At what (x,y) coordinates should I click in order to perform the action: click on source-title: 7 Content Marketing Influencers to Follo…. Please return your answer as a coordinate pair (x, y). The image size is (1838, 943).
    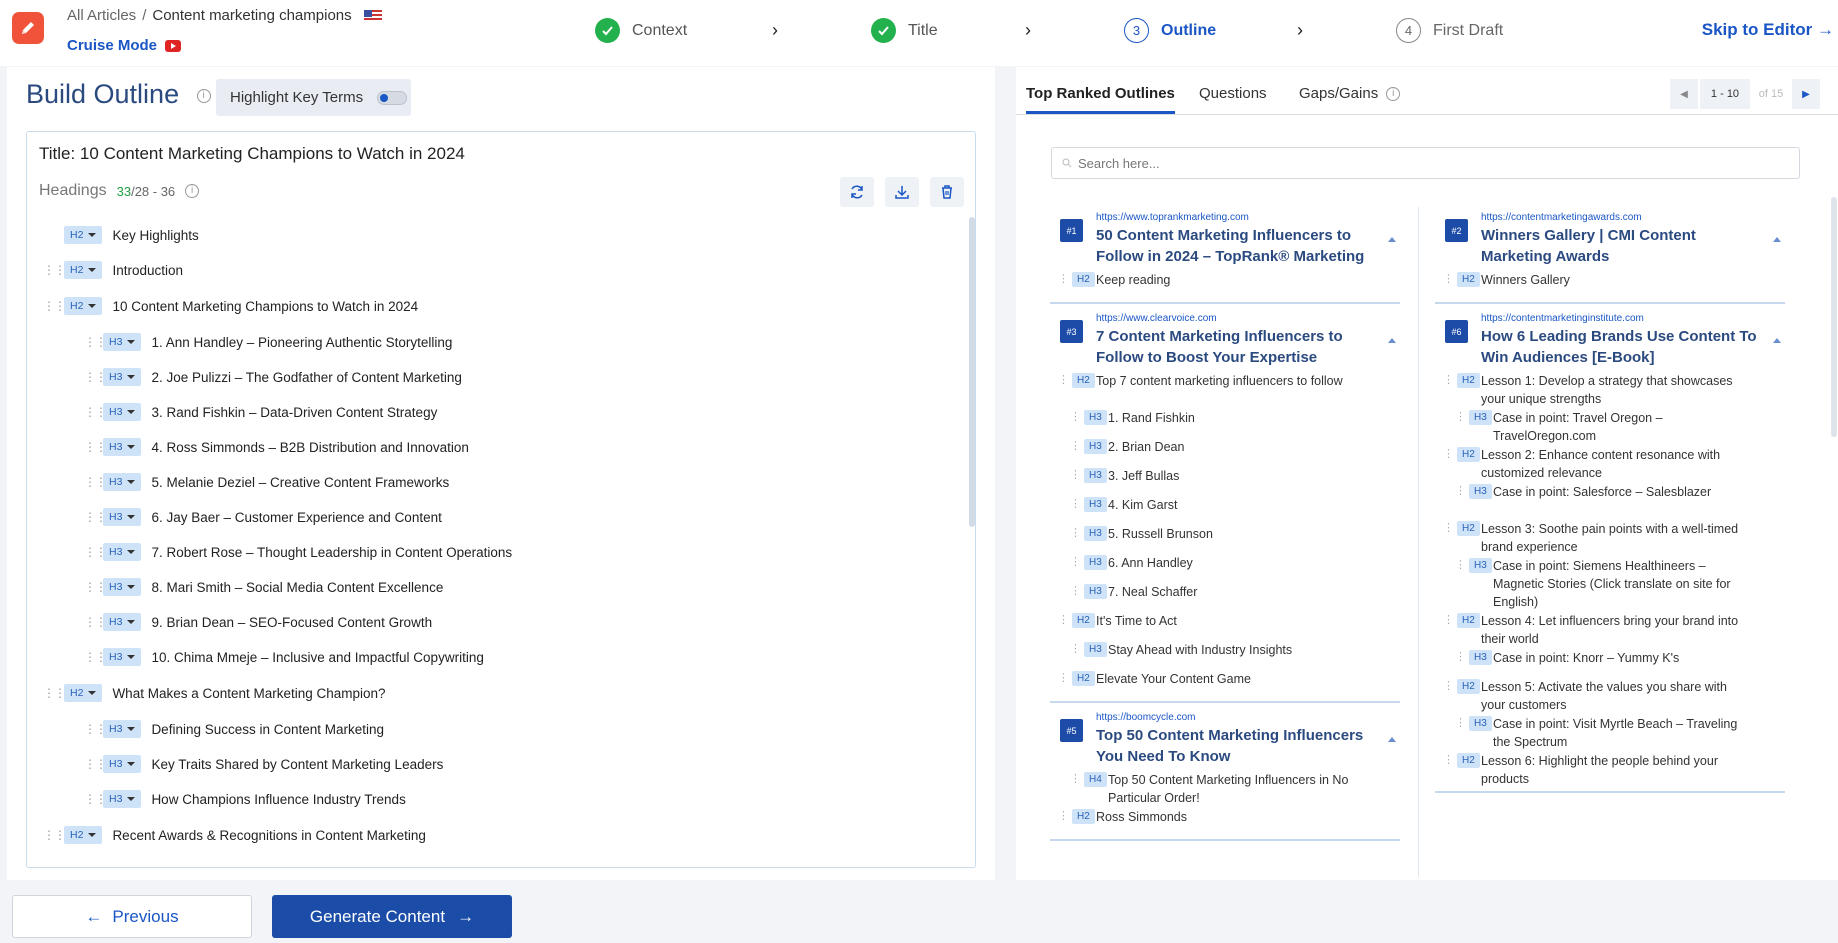
    Looking at the image, I should click on (1234, 347).